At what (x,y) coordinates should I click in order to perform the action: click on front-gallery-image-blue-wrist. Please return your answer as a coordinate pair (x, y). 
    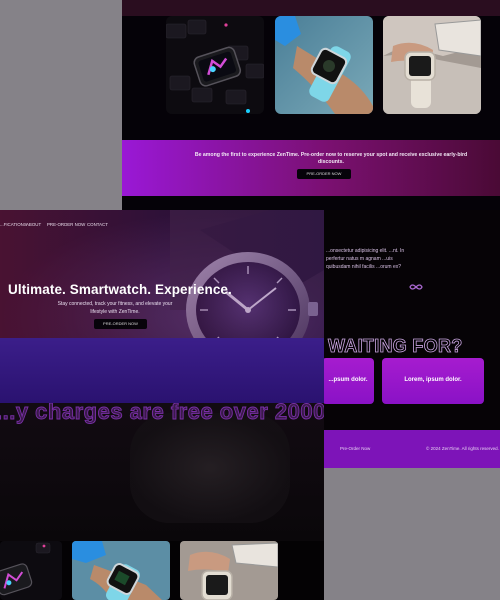
    Looking at the image, I should click on (121, 570).